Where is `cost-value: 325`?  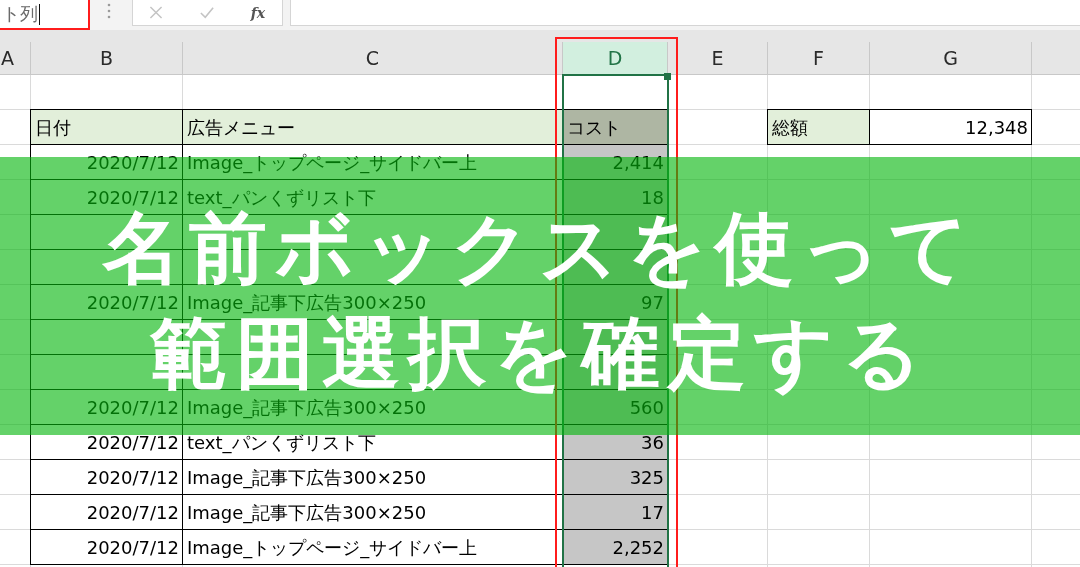
cost-value: 325 is located at coordinates (646, 477).